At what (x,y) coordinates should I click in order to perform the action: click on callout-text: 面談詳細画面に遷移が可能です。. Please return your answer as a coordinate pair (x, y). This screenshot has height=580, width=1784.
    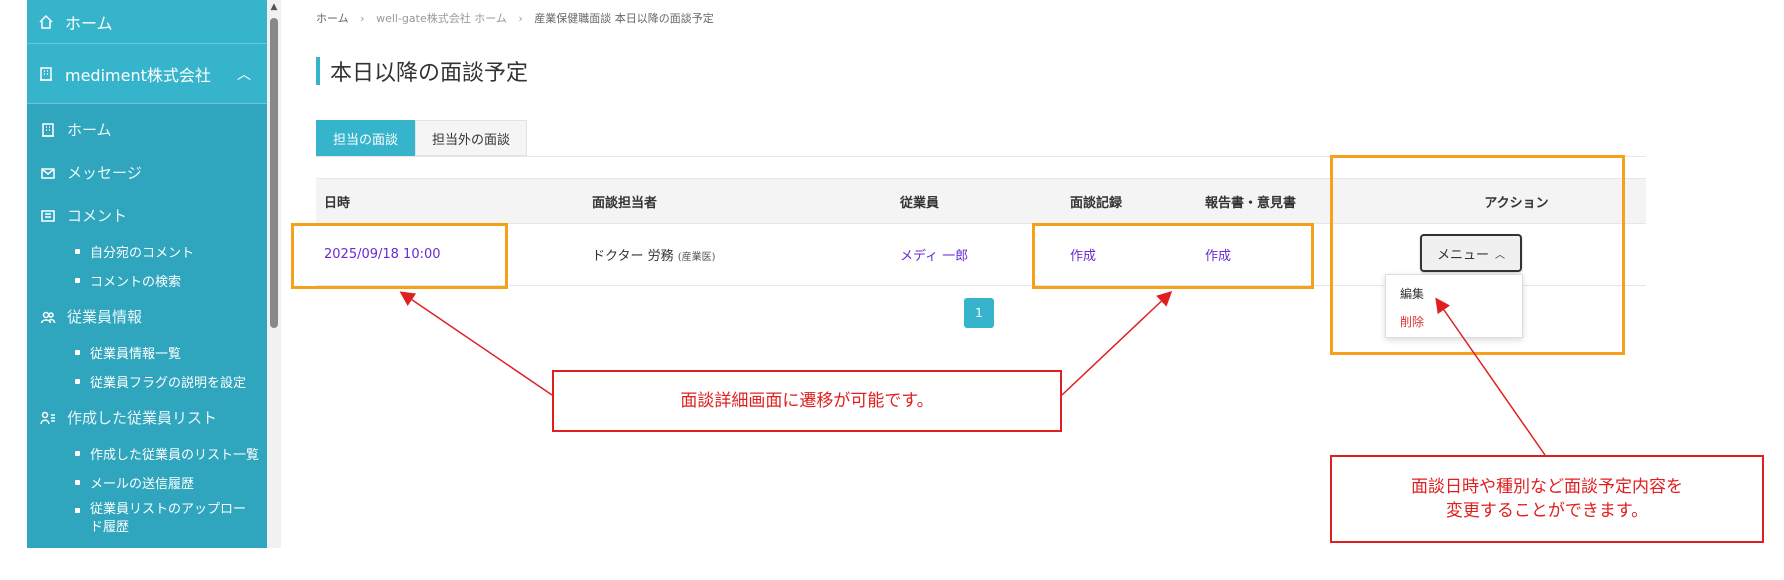
    Looking at the image, I should click on (807, 401).